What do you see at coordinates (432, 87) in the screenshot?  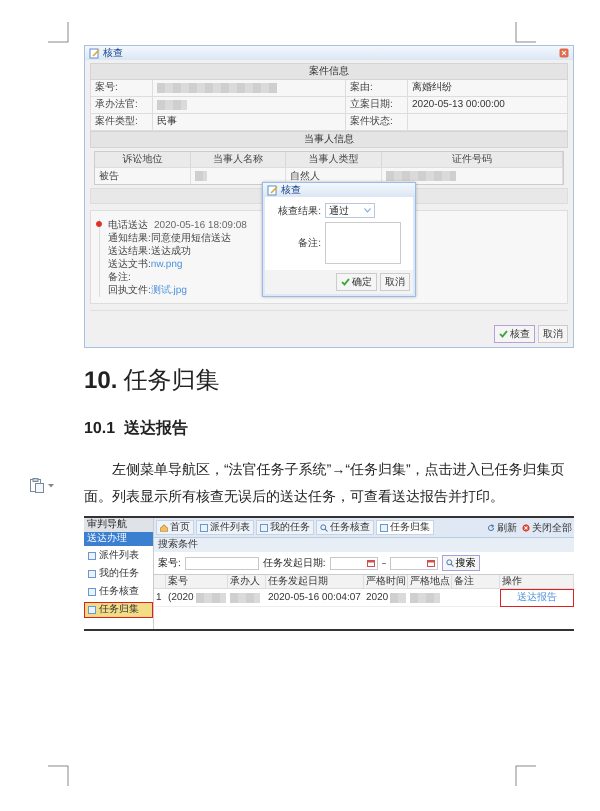 I see `field-value: 离婚纠纷` at bounding box center [432, 87].